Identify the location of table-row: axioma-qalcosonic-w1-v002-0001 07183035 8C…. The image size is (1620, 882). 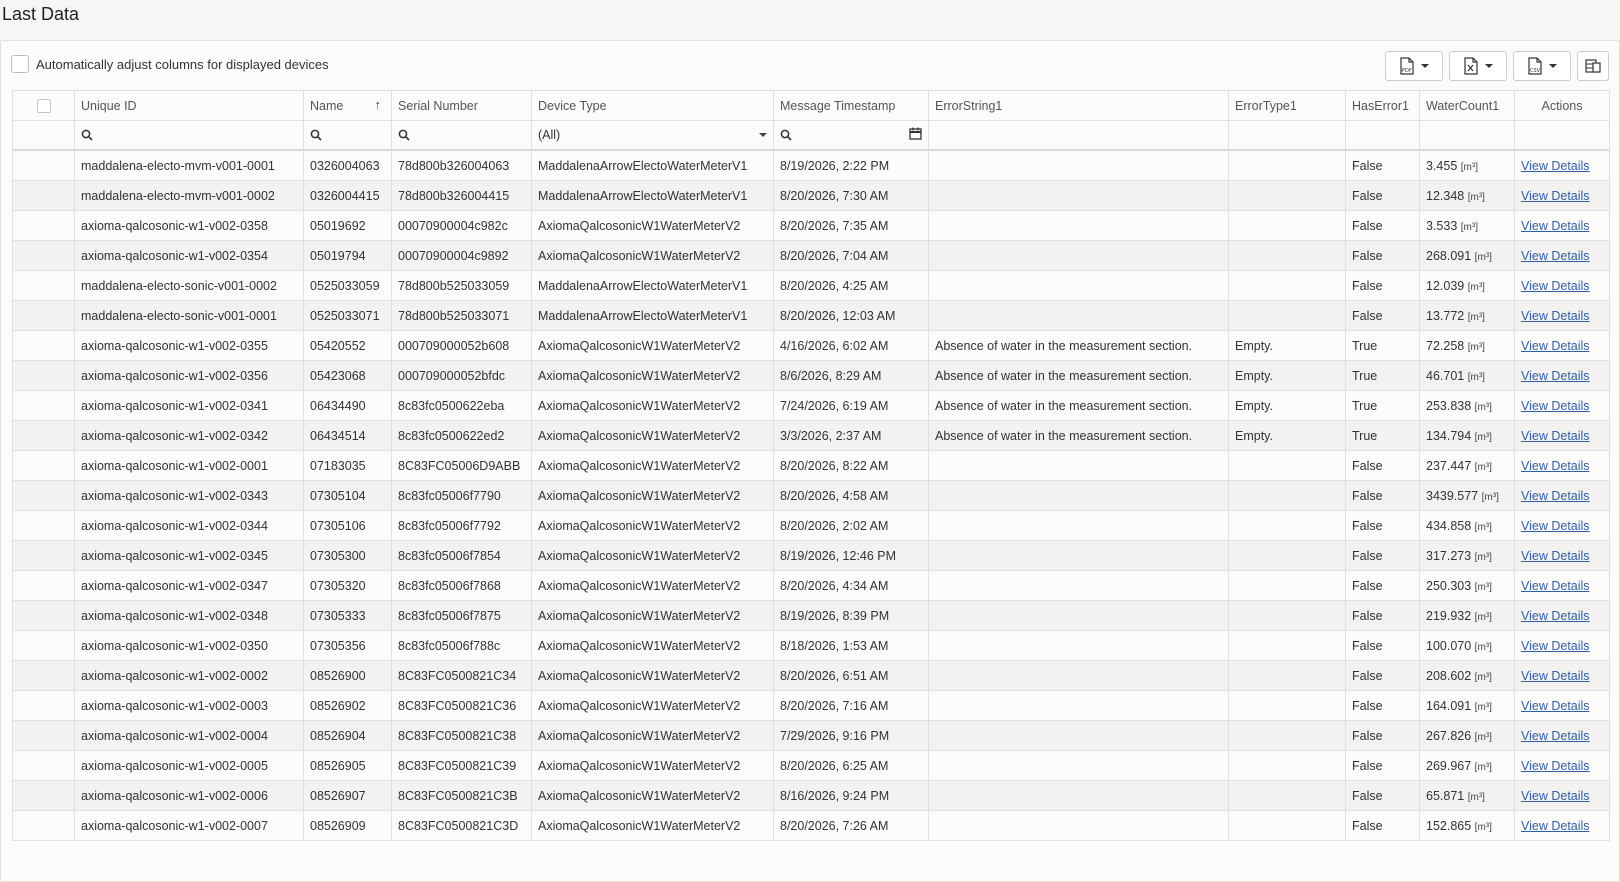
(811, 465).